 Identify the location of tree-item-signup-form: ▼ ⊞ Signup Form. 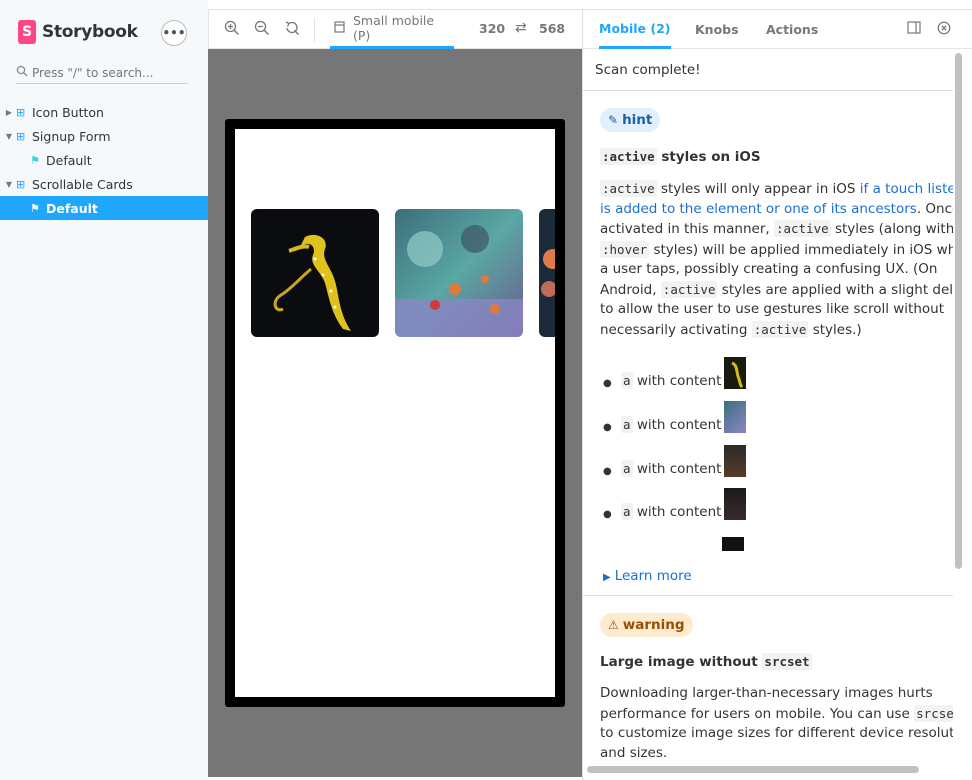
(104, 136).